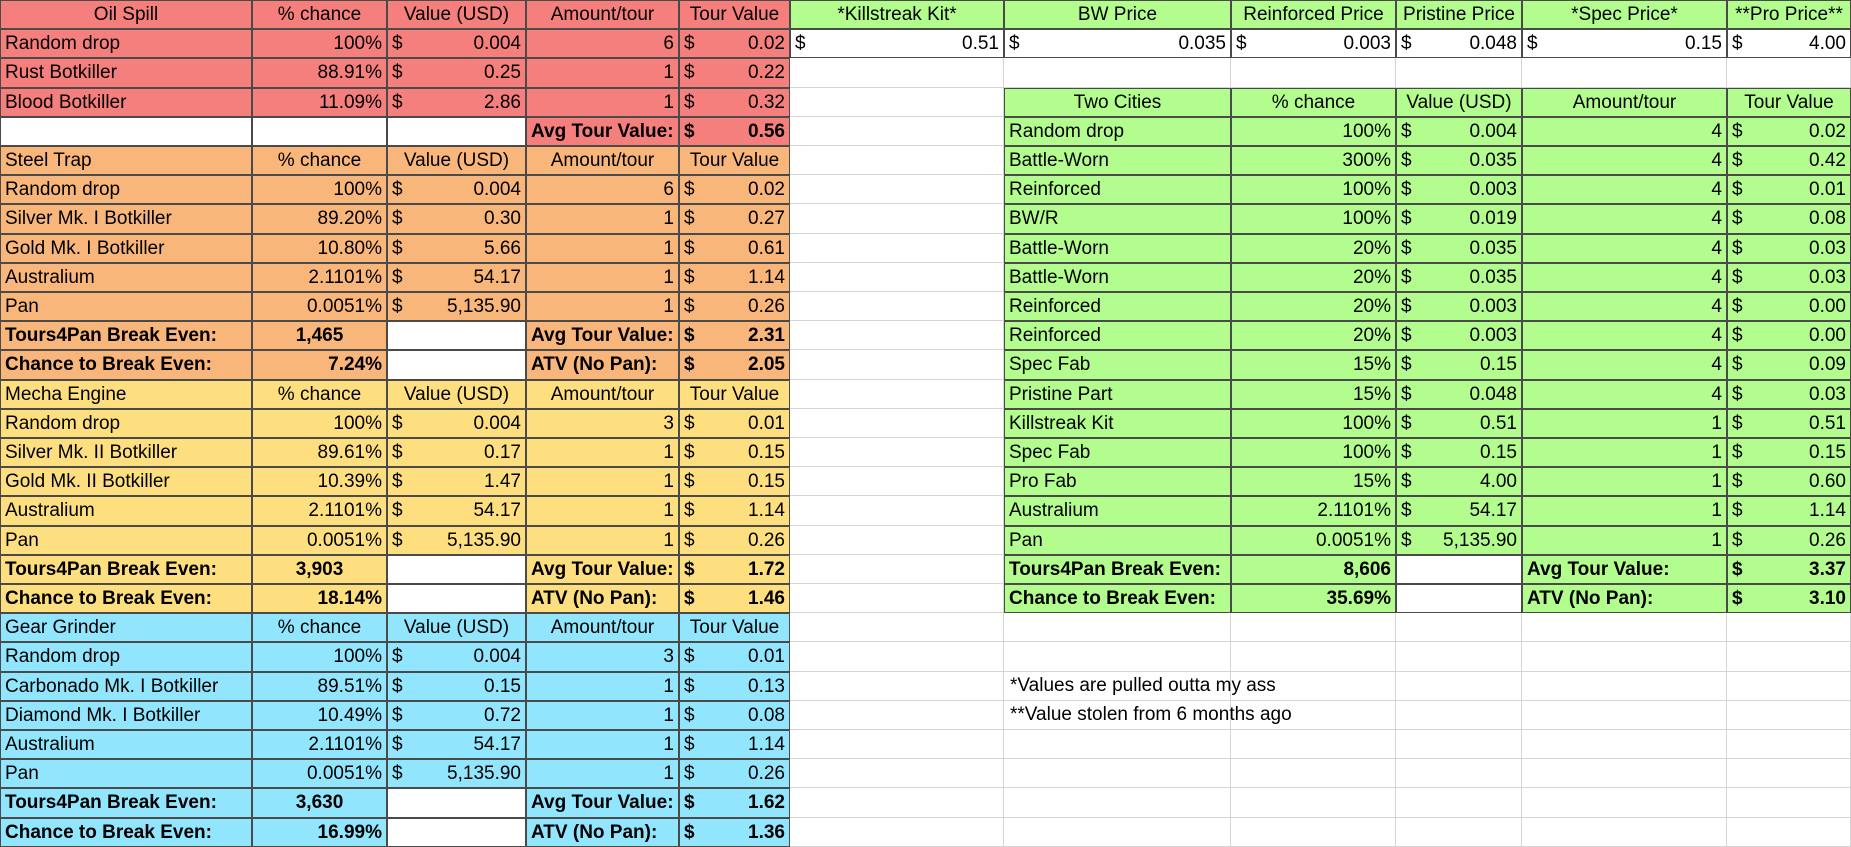 The height and width of the screenshot is (847, 1851). What do you see at coordinates (126, 482) in the screenshot?
I see `mecha-engine-item-name: Gold Mk. II Botkiller` at bounding box center [126, 482].